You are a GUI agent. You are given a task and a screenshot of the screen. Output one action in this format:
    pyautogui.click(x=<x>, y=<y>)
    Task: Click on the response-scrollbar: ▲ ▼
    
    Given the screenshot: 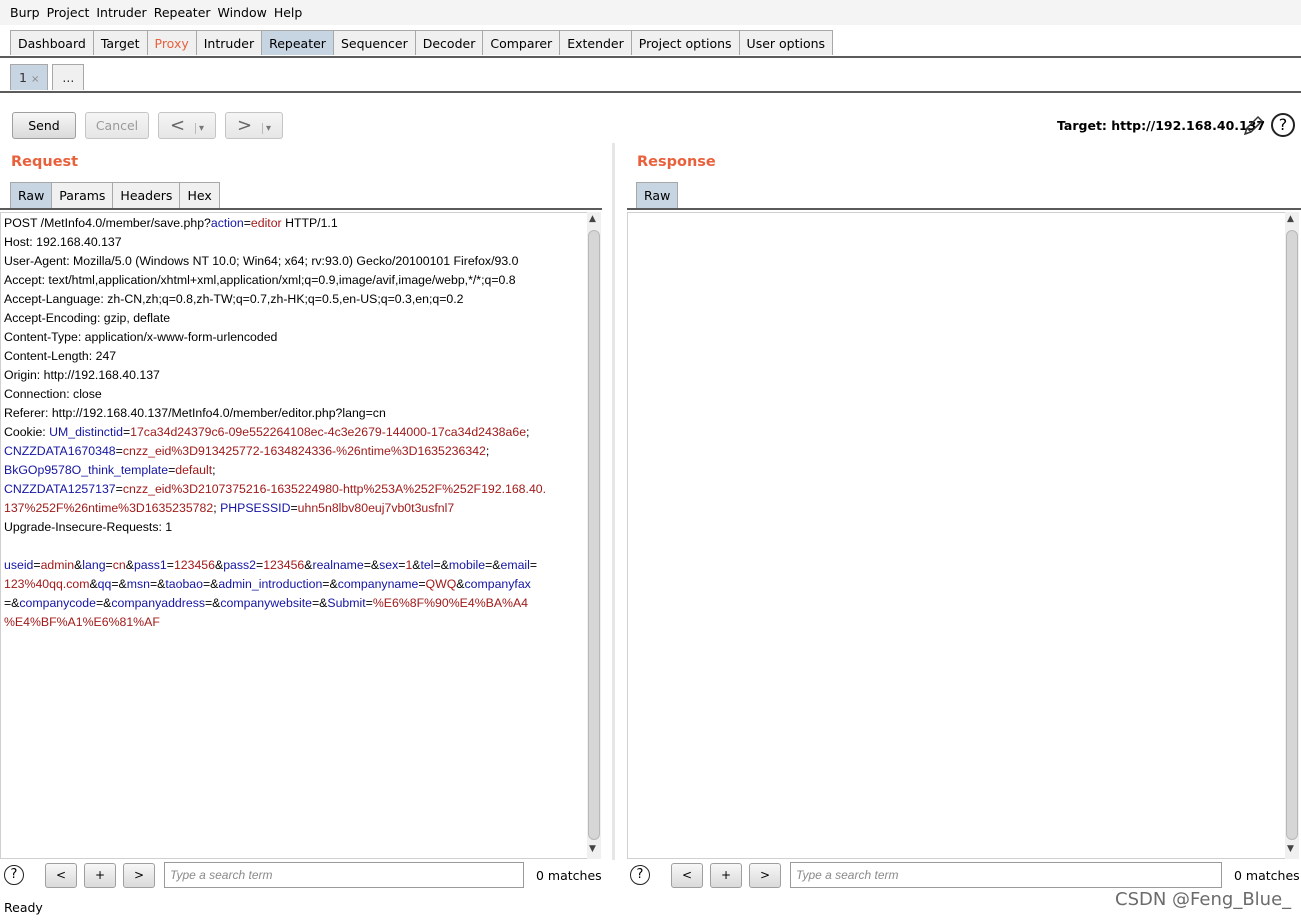 What is the action you would take?
    pyautogui.click(x=1292, y=535)
    